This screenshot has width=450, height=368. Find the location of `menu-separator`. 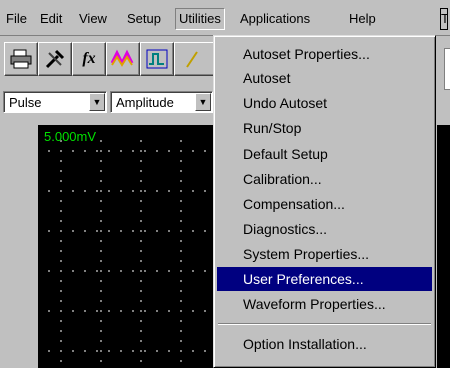

menu-separator is located at coordinates (324, 324).